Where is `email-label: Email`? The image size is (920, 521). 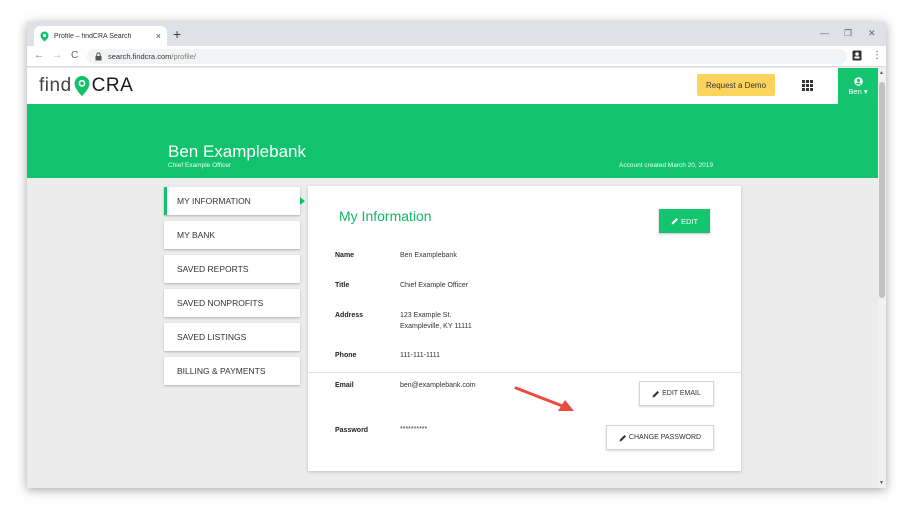
email-label: Email is located at coordinates (344, 385).